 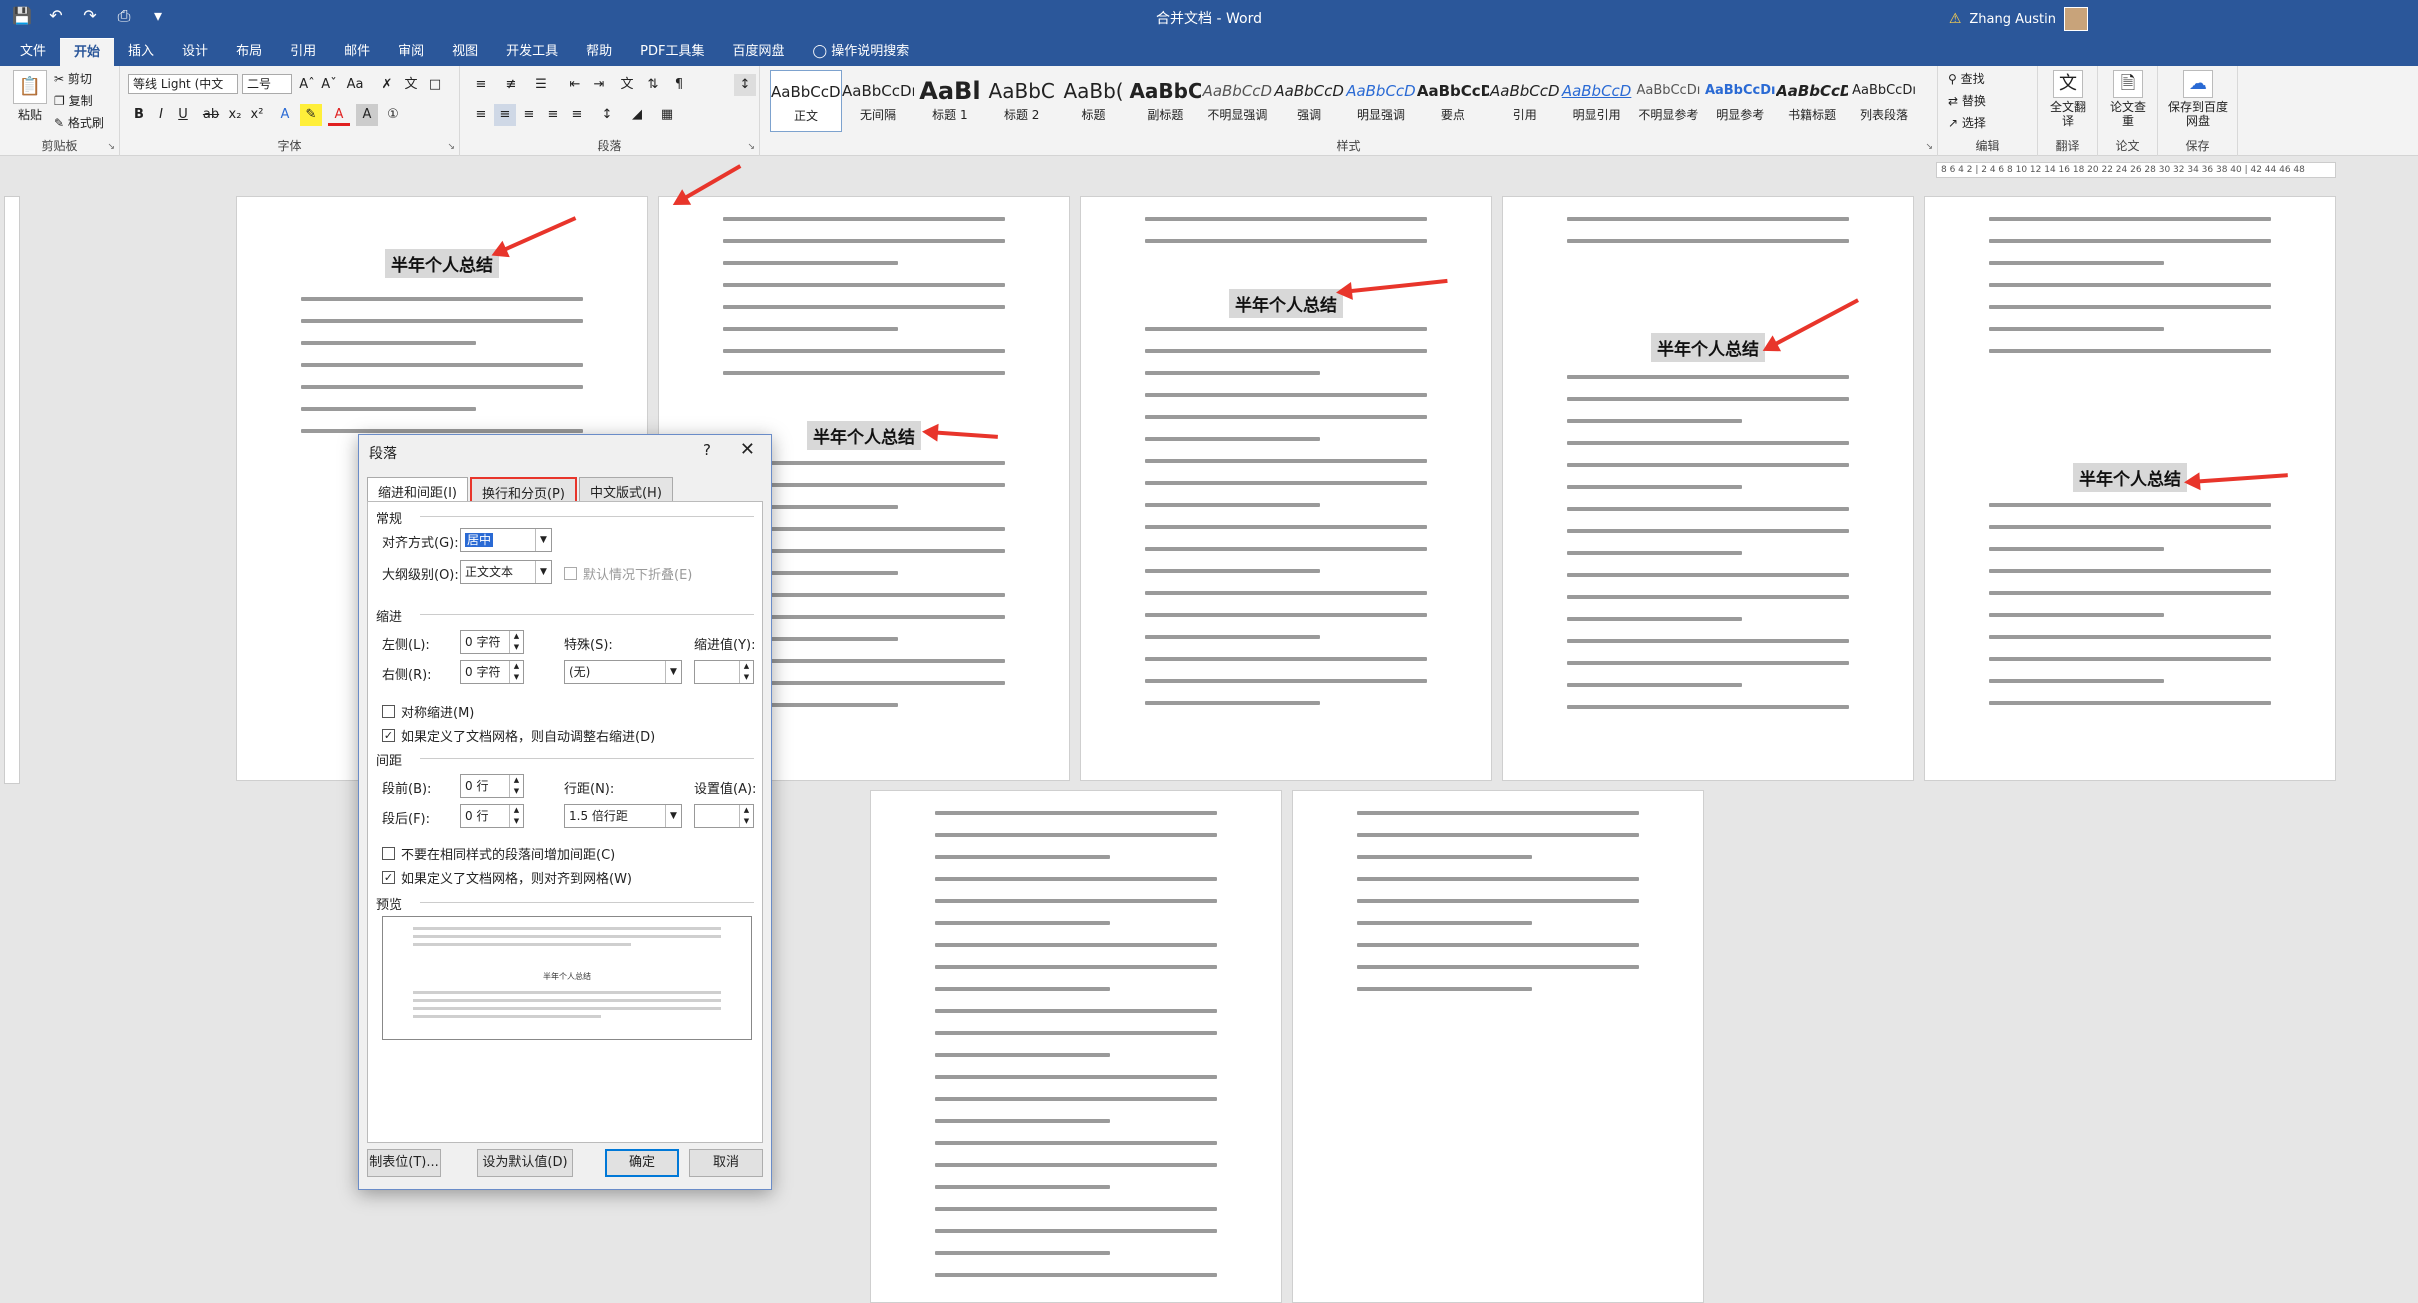 What do you see at coordinates (518, 735) in the screenshot?
I see `auto-adjust-indent-checkbox: ✓ 如果定义了文档网格，则自动调整右缩进(D)` at bounding box center [518, 735].